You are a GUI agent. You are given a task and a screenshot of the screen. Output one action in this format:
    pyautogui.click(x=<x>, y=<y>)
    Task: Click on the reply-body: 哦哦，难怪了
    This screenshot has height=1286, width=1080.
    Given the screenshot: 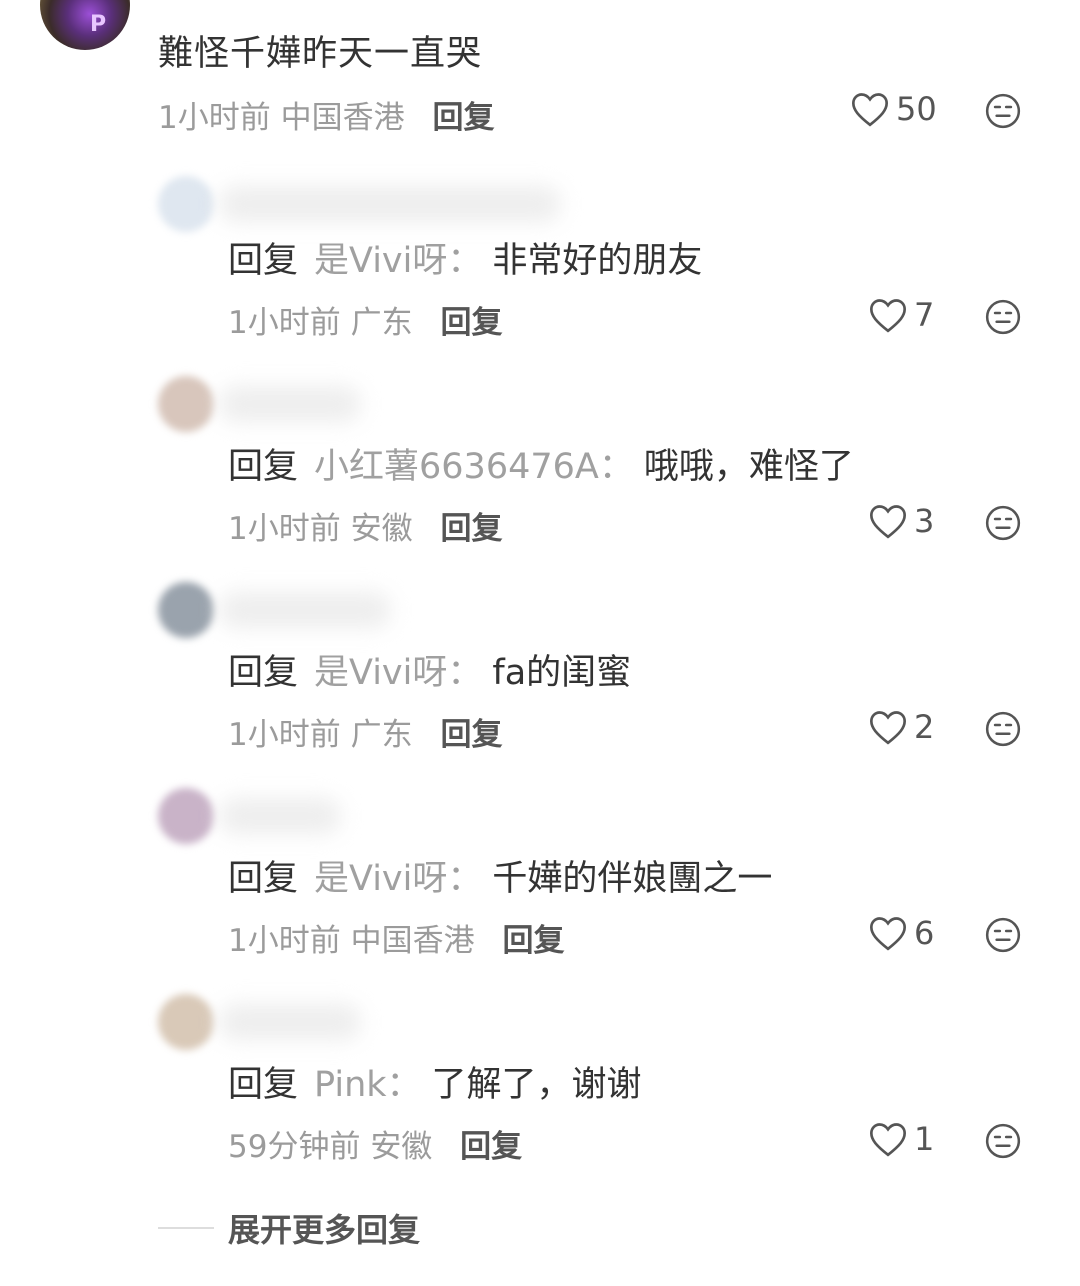 What is the action you would take?
    pyautogui.click(x=748, y=467)
    